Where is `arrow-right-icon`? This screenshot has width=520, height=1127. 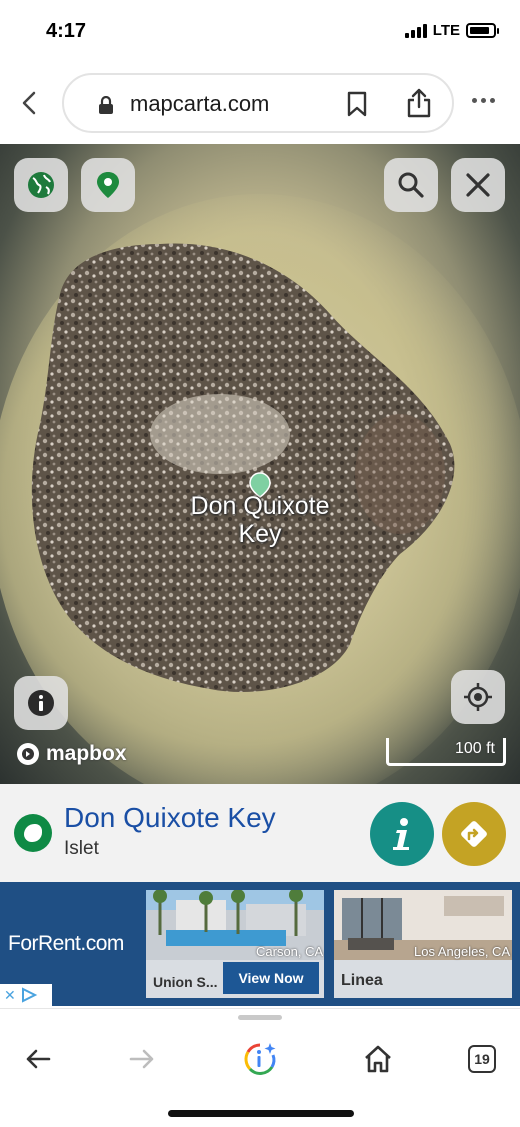
arrow-right-icon is located at coordinates (141, 1059).